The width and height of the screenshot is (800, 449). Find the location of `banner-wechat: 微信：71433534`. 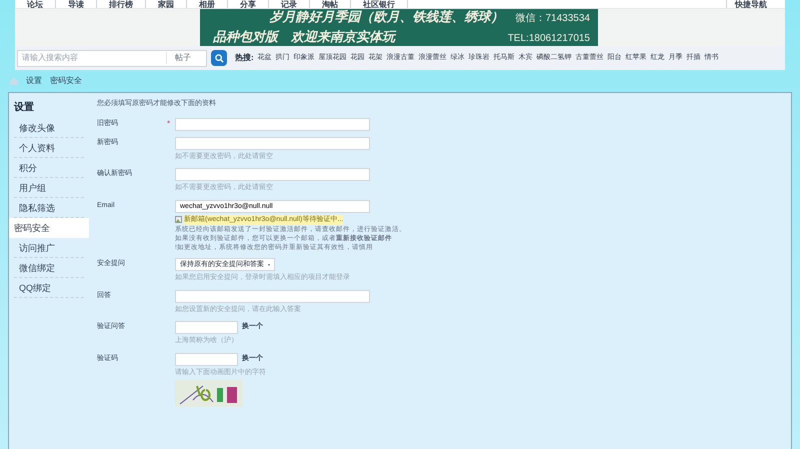

banner-wechat: 微信：71433534 is located at coordinates (553, 19).